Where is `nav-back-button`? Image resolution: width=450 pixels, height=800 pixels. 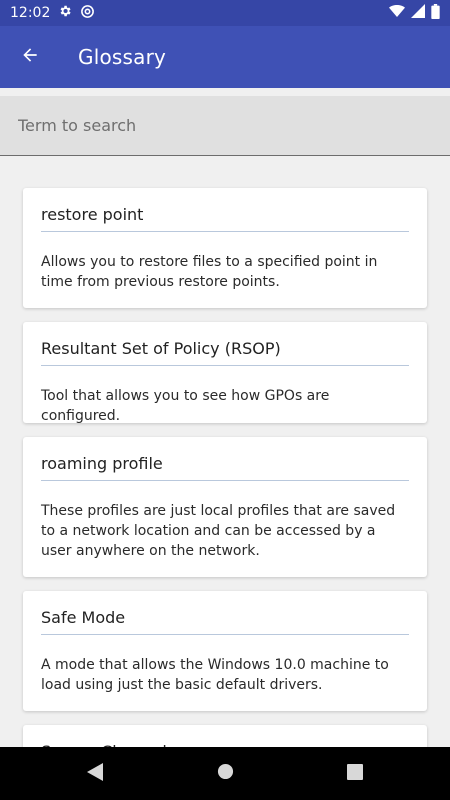
nav-back-button is located at coordinates (95, 773).